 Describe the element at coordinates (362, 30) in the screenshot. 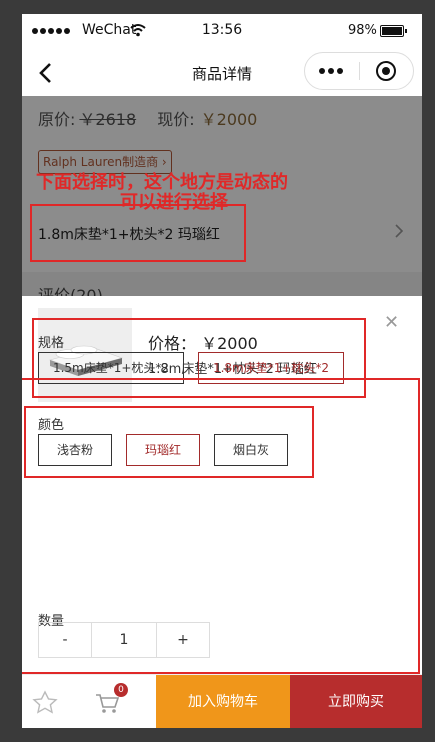

I see `battery-percent: 98%` at that location.